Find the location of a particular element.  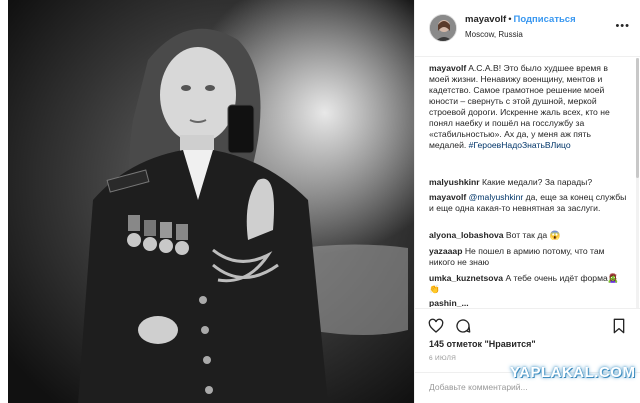

more-options-icon: ••• is located at coordinates (622, 26).